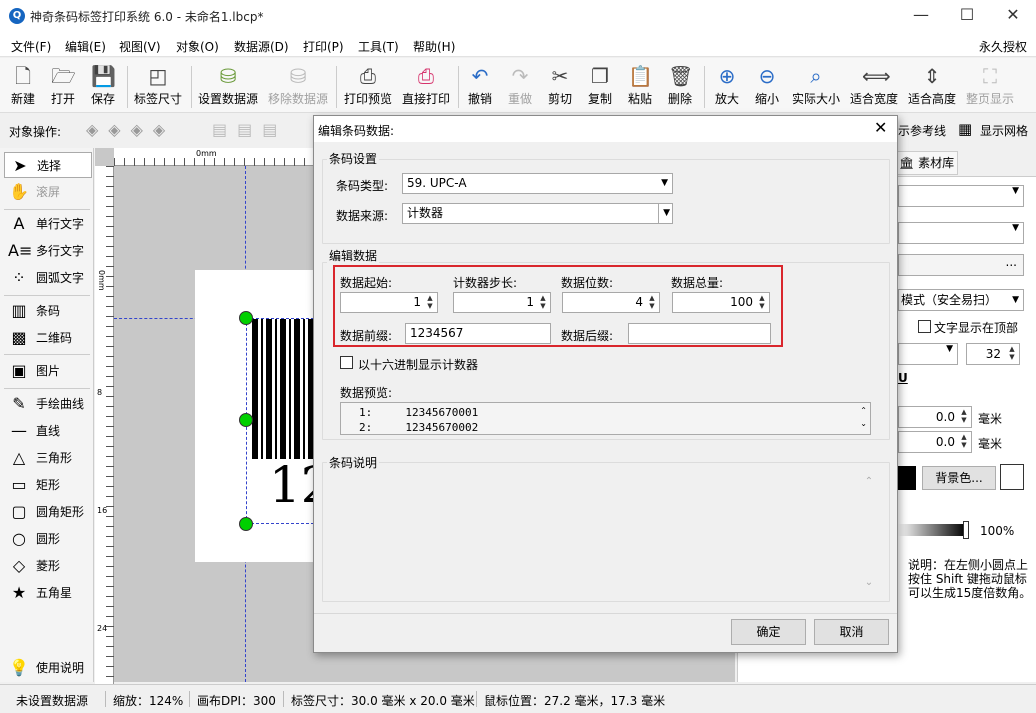 This screenshot has height=713, width=1036. What do you see at coordinates (903, 378) in the screenshot?
I see `underline-toggle: U` at bounding box center [903, 378].